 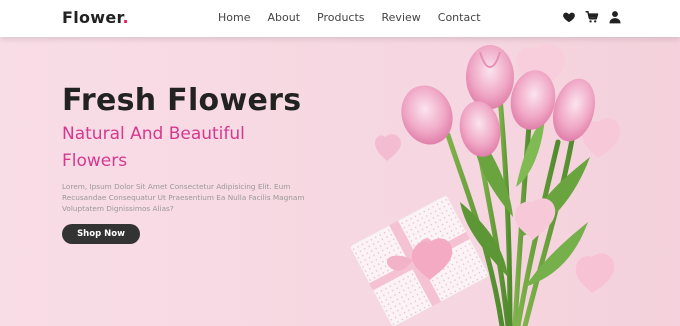 What do you see at coordinates (153, 147) in the screenshot?
I see `hero-subtitle: Natural And Beautiful Flowers` at bounding box center [153, 147].